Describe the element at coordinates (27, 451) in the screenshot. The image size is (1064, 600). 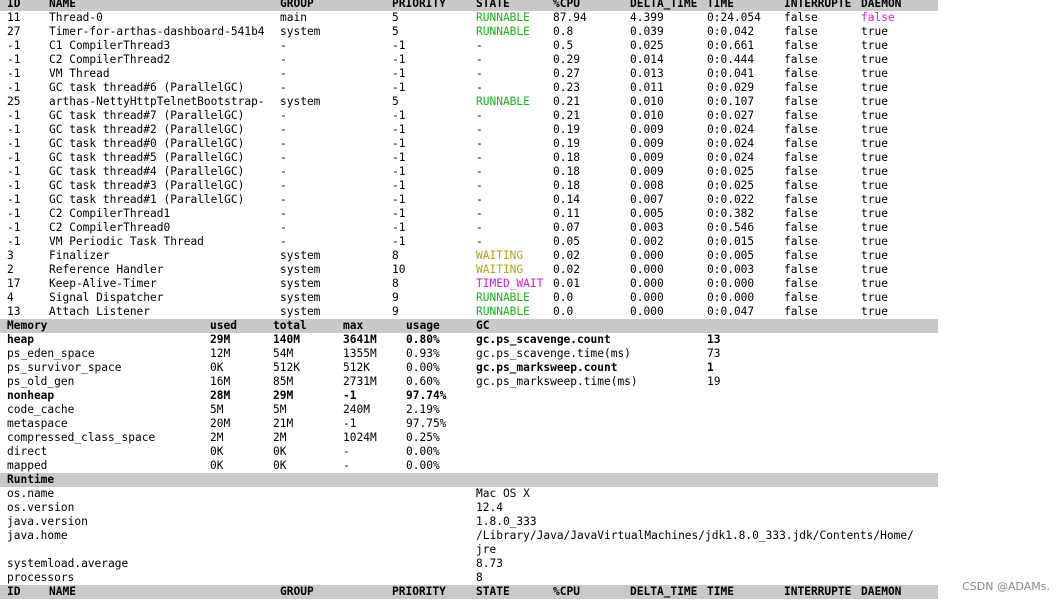
I see `memory-name-cell: direct` at that location.